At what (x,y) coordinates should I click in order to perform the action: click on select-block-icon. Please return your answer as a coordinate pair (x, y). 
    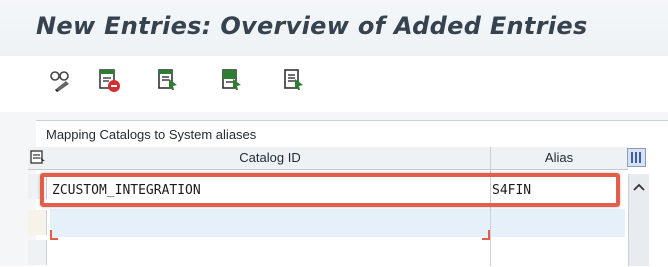
    Looking at the image, I should click on (231, 79).